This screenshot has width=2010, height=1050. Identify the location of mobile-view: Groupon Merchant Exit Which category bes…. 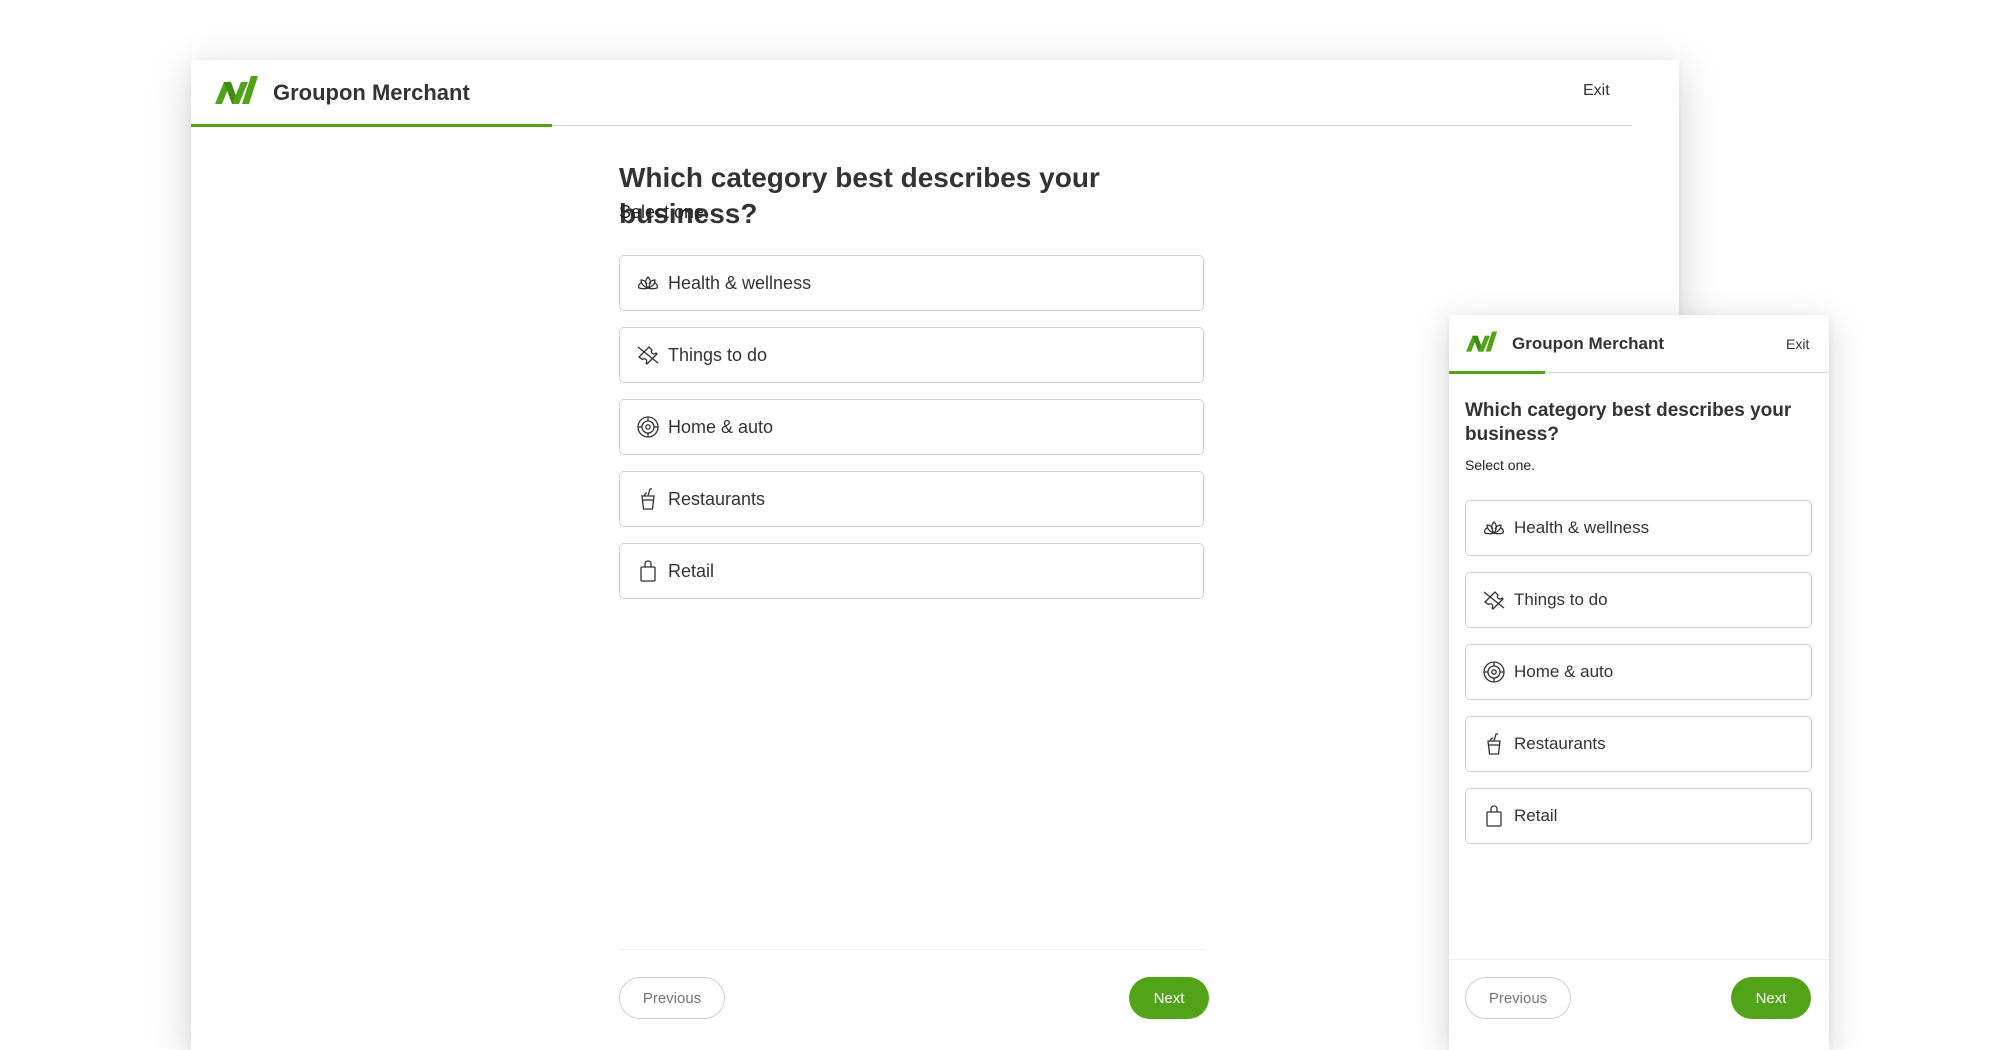
(1639, 682).